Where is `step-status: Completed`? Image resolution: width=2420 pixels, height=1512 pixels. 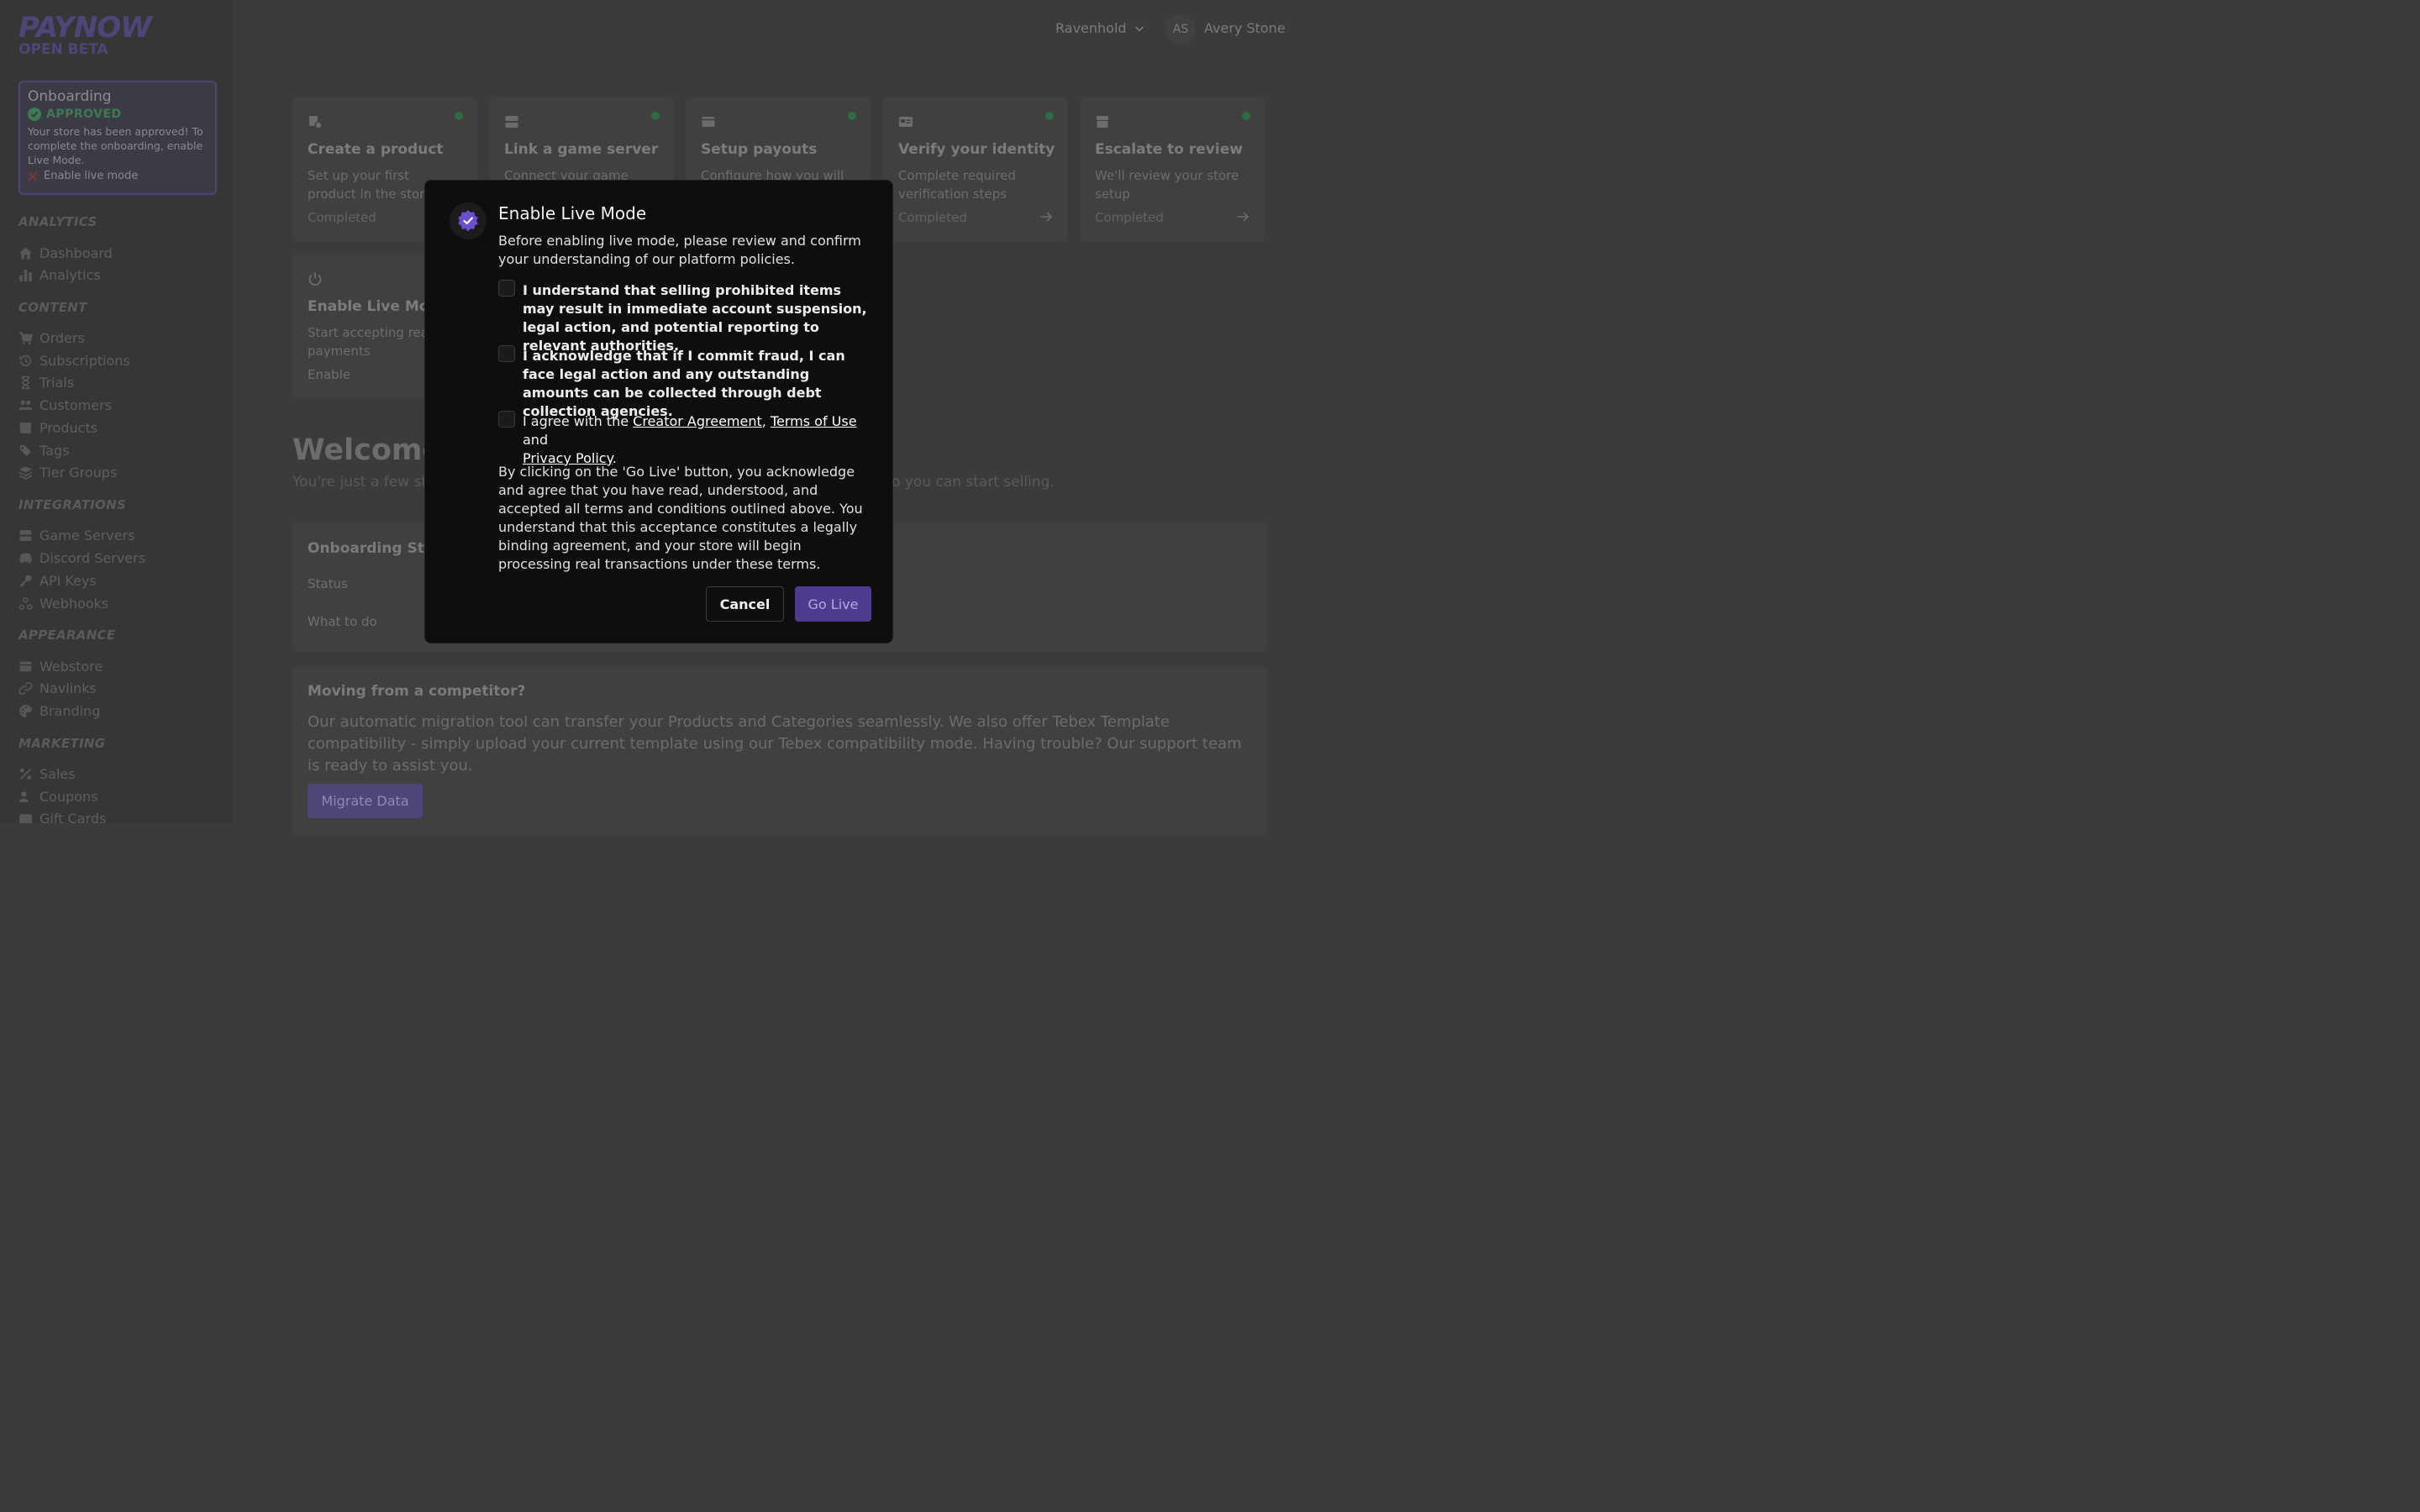 step-status: Completed is located at coordinates (932, 217).